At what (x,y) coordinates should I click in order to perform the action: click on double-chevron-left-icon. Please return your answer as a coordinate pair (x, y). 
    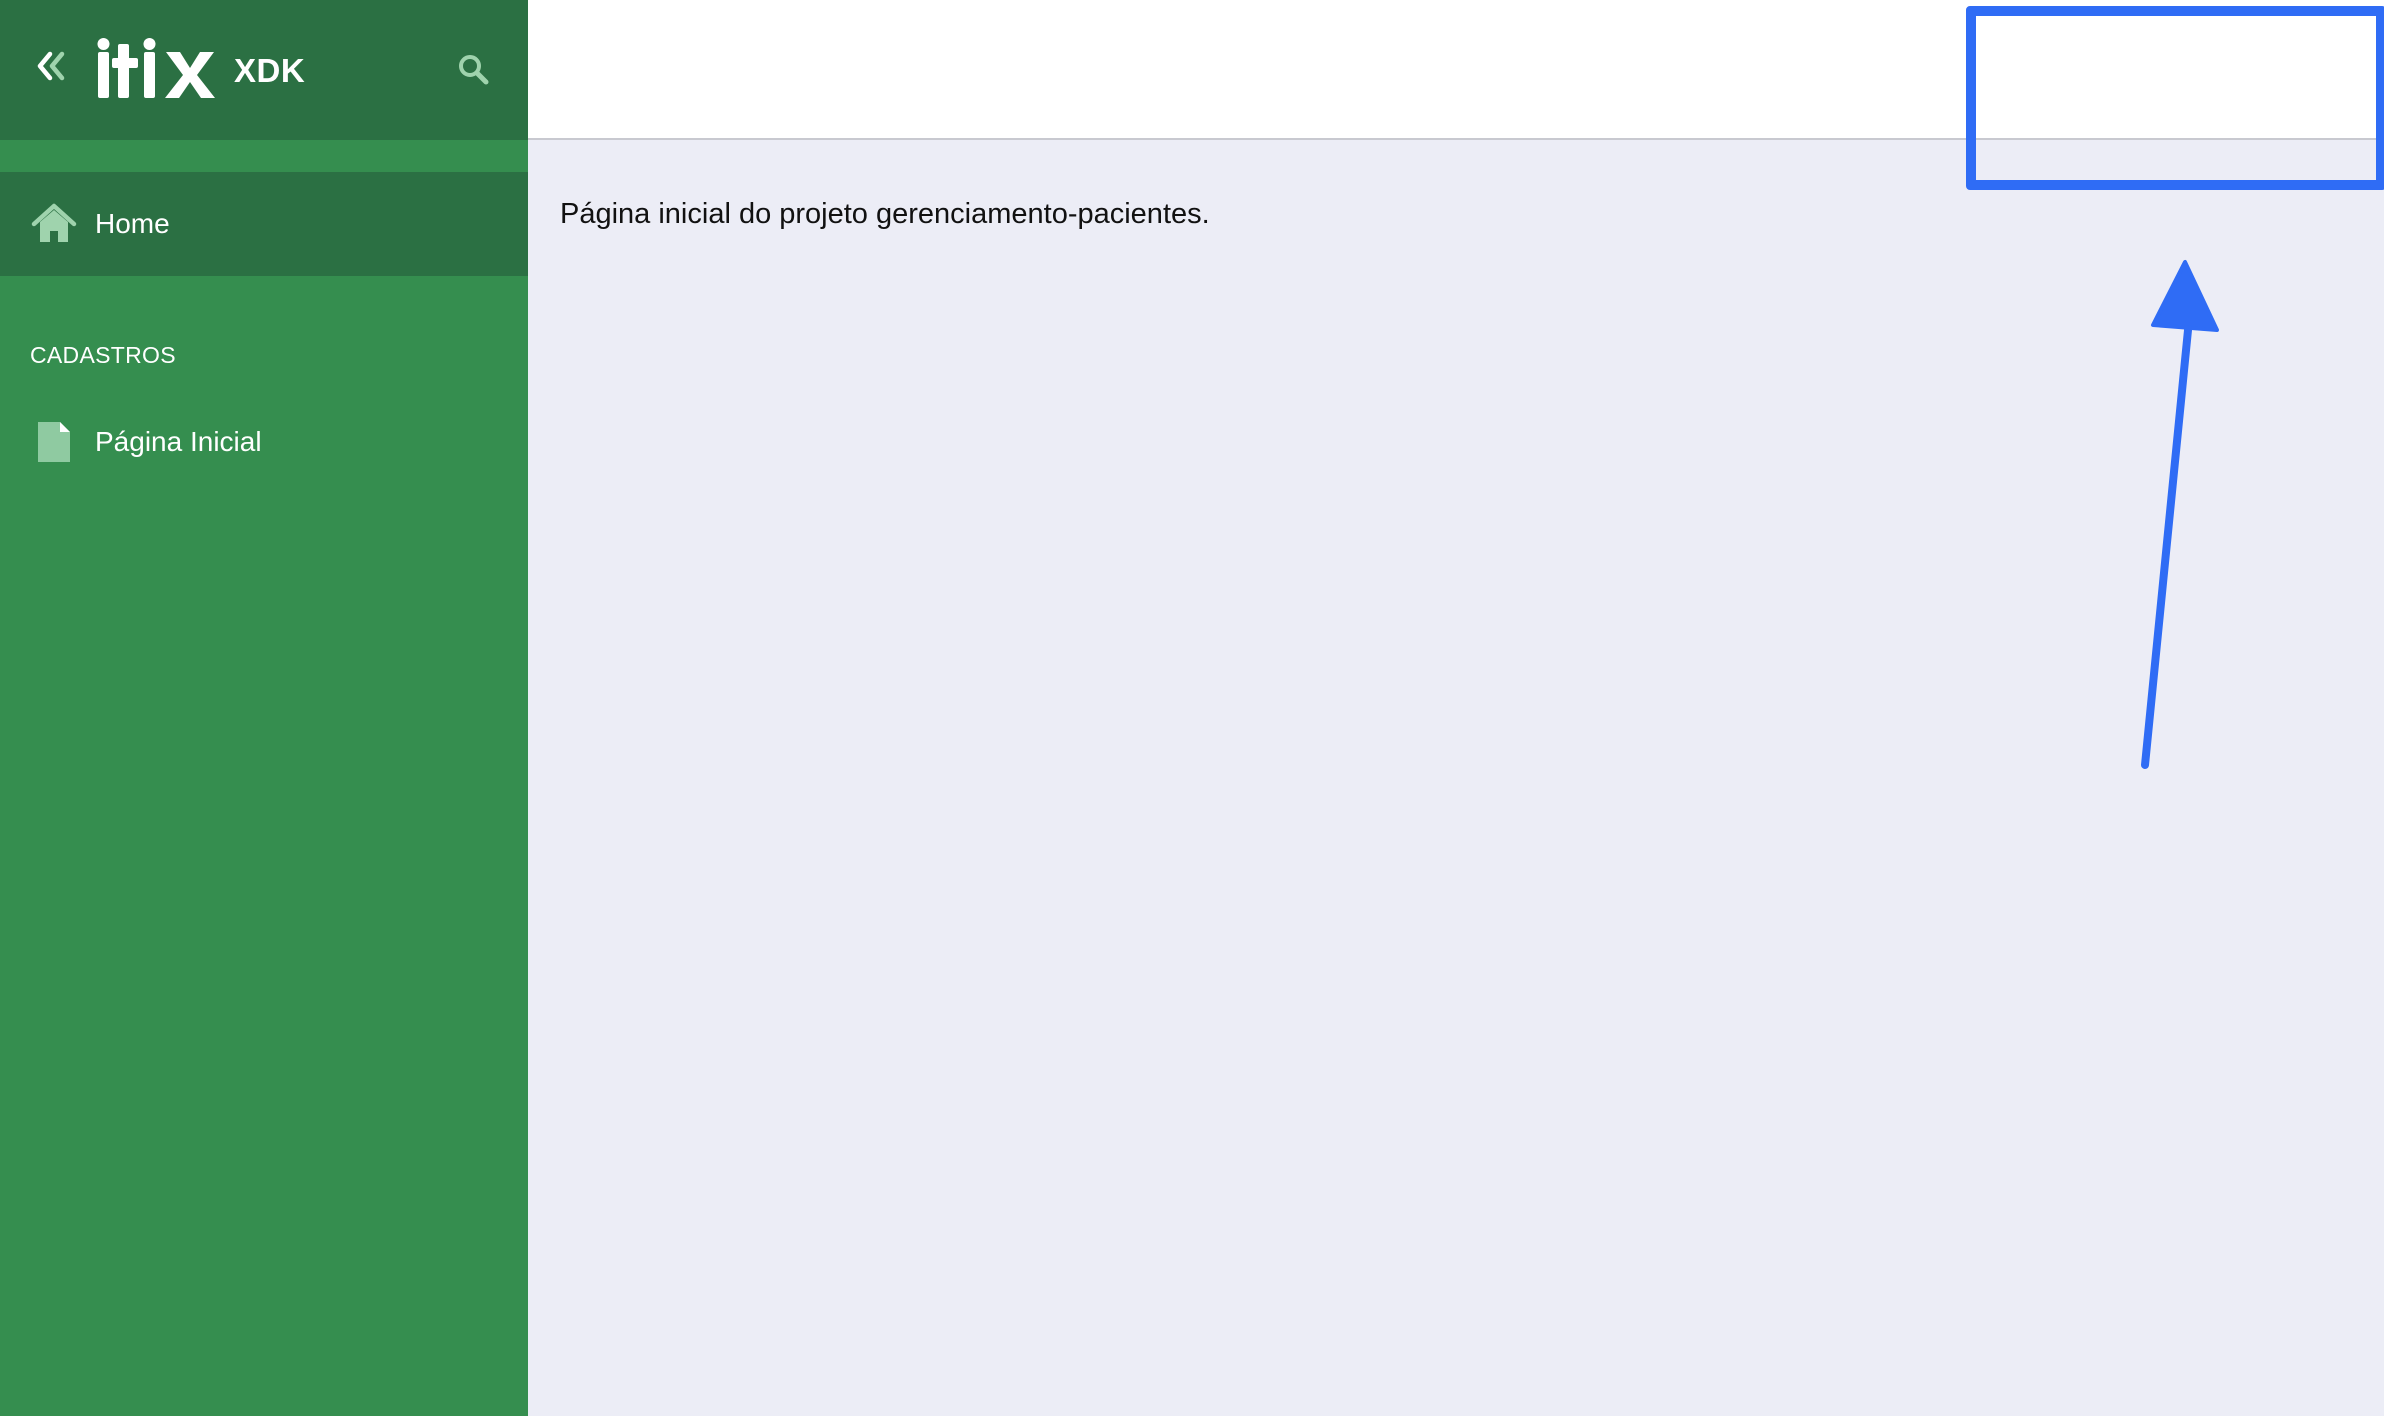
    Looking at the image, I should click on (51, 66).